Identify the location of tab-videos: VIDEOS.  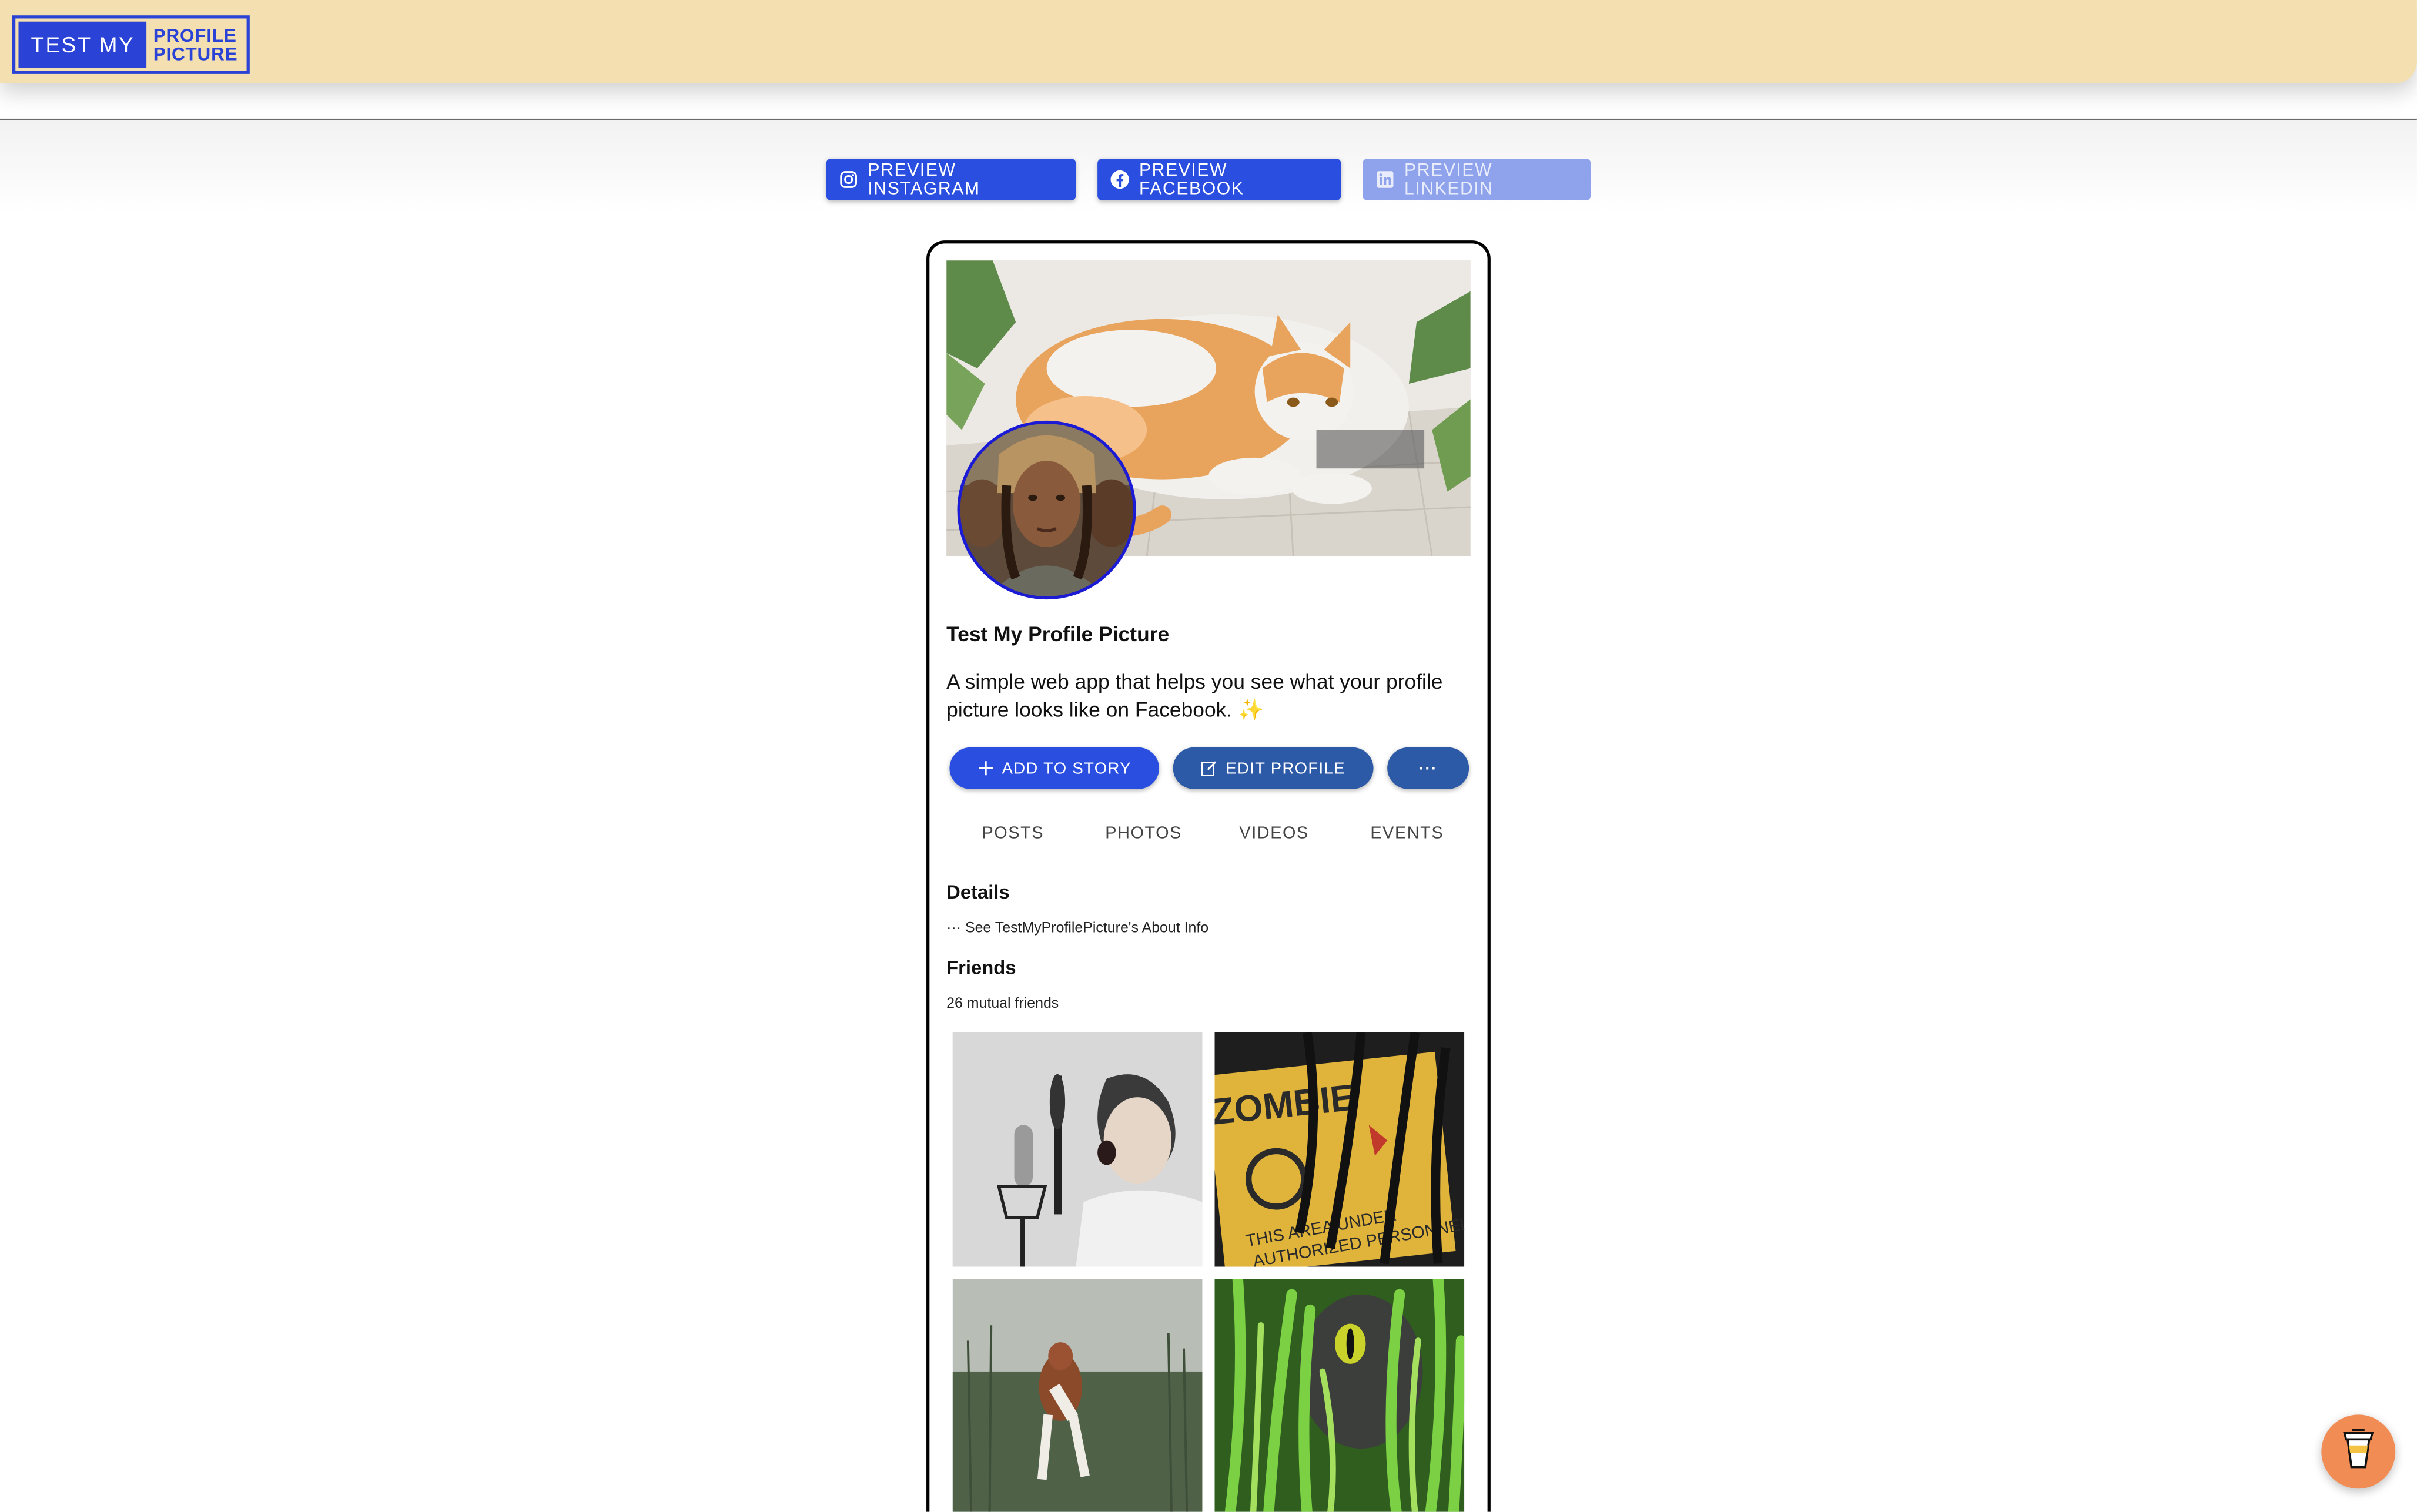
(1273, 834).